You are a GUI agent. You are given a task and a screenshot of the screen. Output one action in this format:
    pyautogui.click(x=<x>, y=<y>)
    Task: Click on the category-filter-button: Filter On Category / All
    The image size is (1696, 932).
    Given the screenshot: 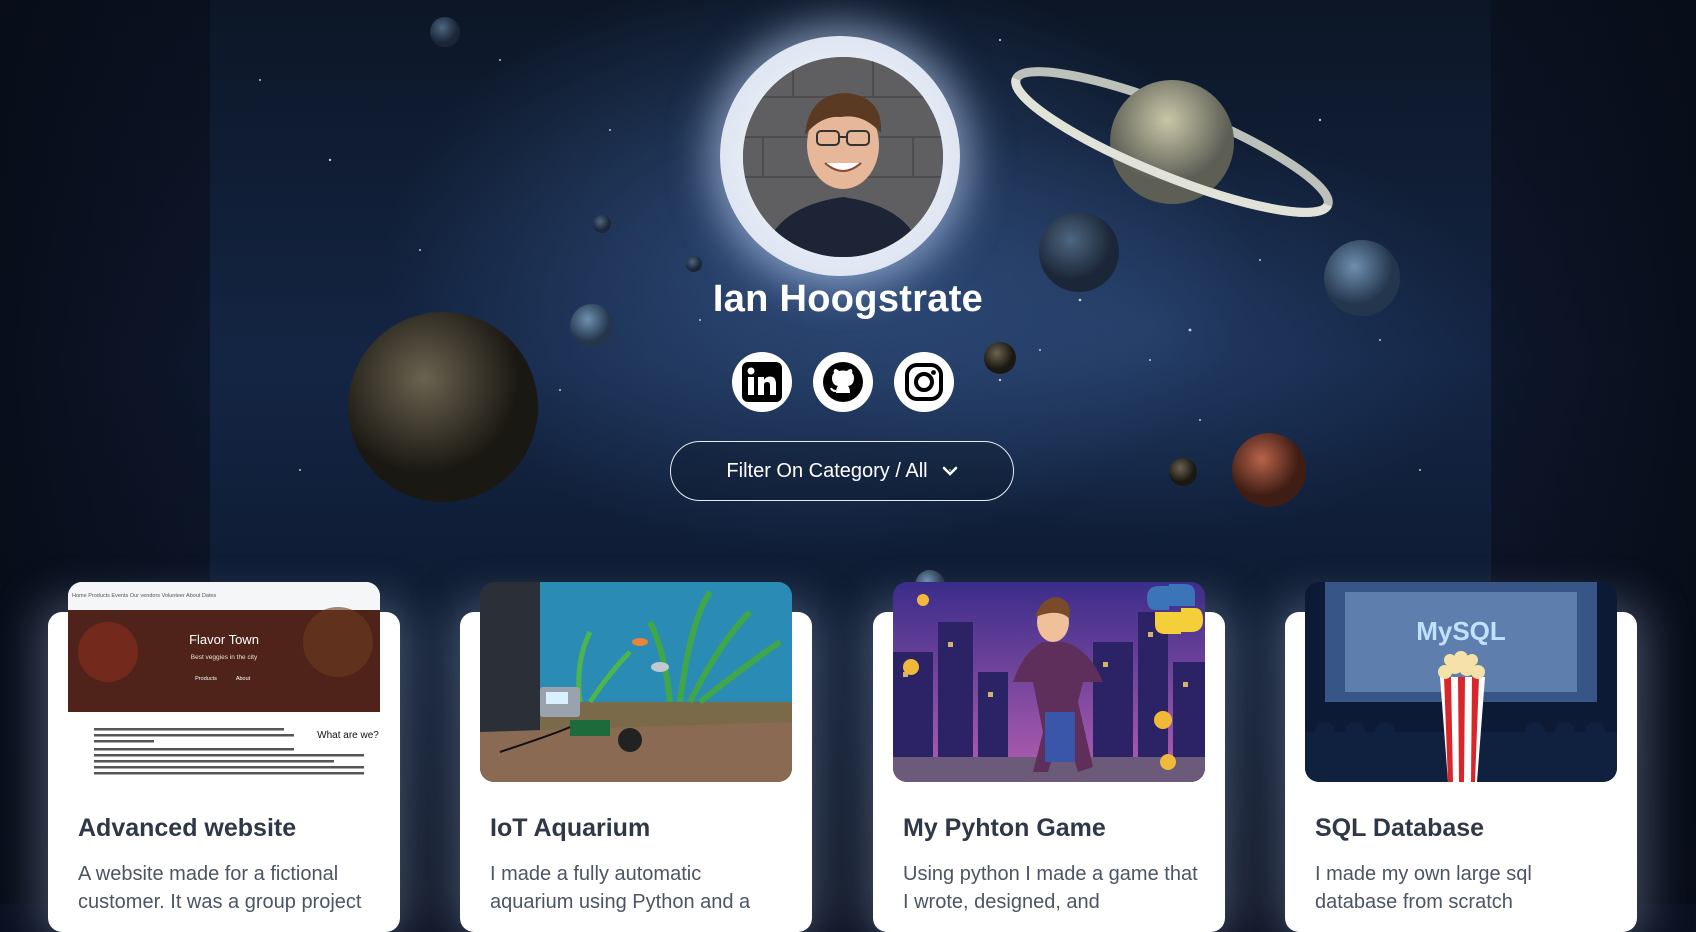 What is the action you would take?
    pyautogui.click(x=842, y=471)
    